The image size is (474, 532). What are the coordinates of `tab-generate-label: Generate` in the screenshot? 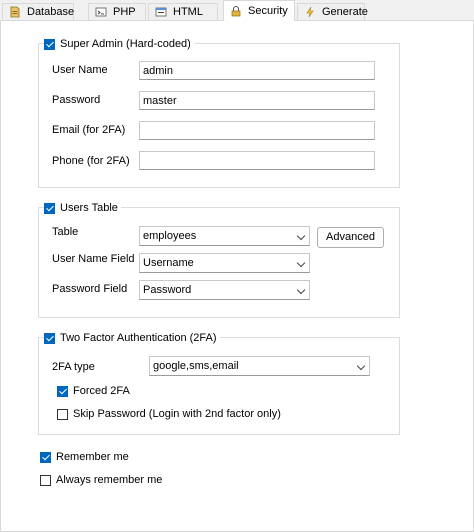 It's located at (345, 12).